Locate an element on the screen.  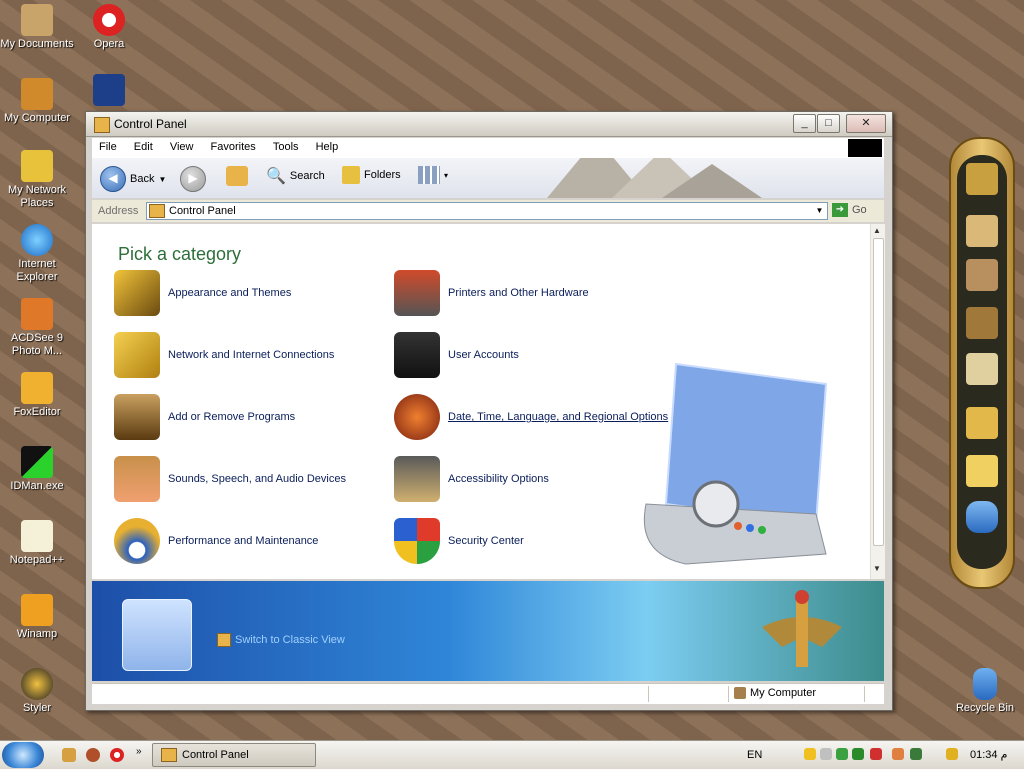
category-user-accounts: User Accounts is located at coordinates (456, 355).